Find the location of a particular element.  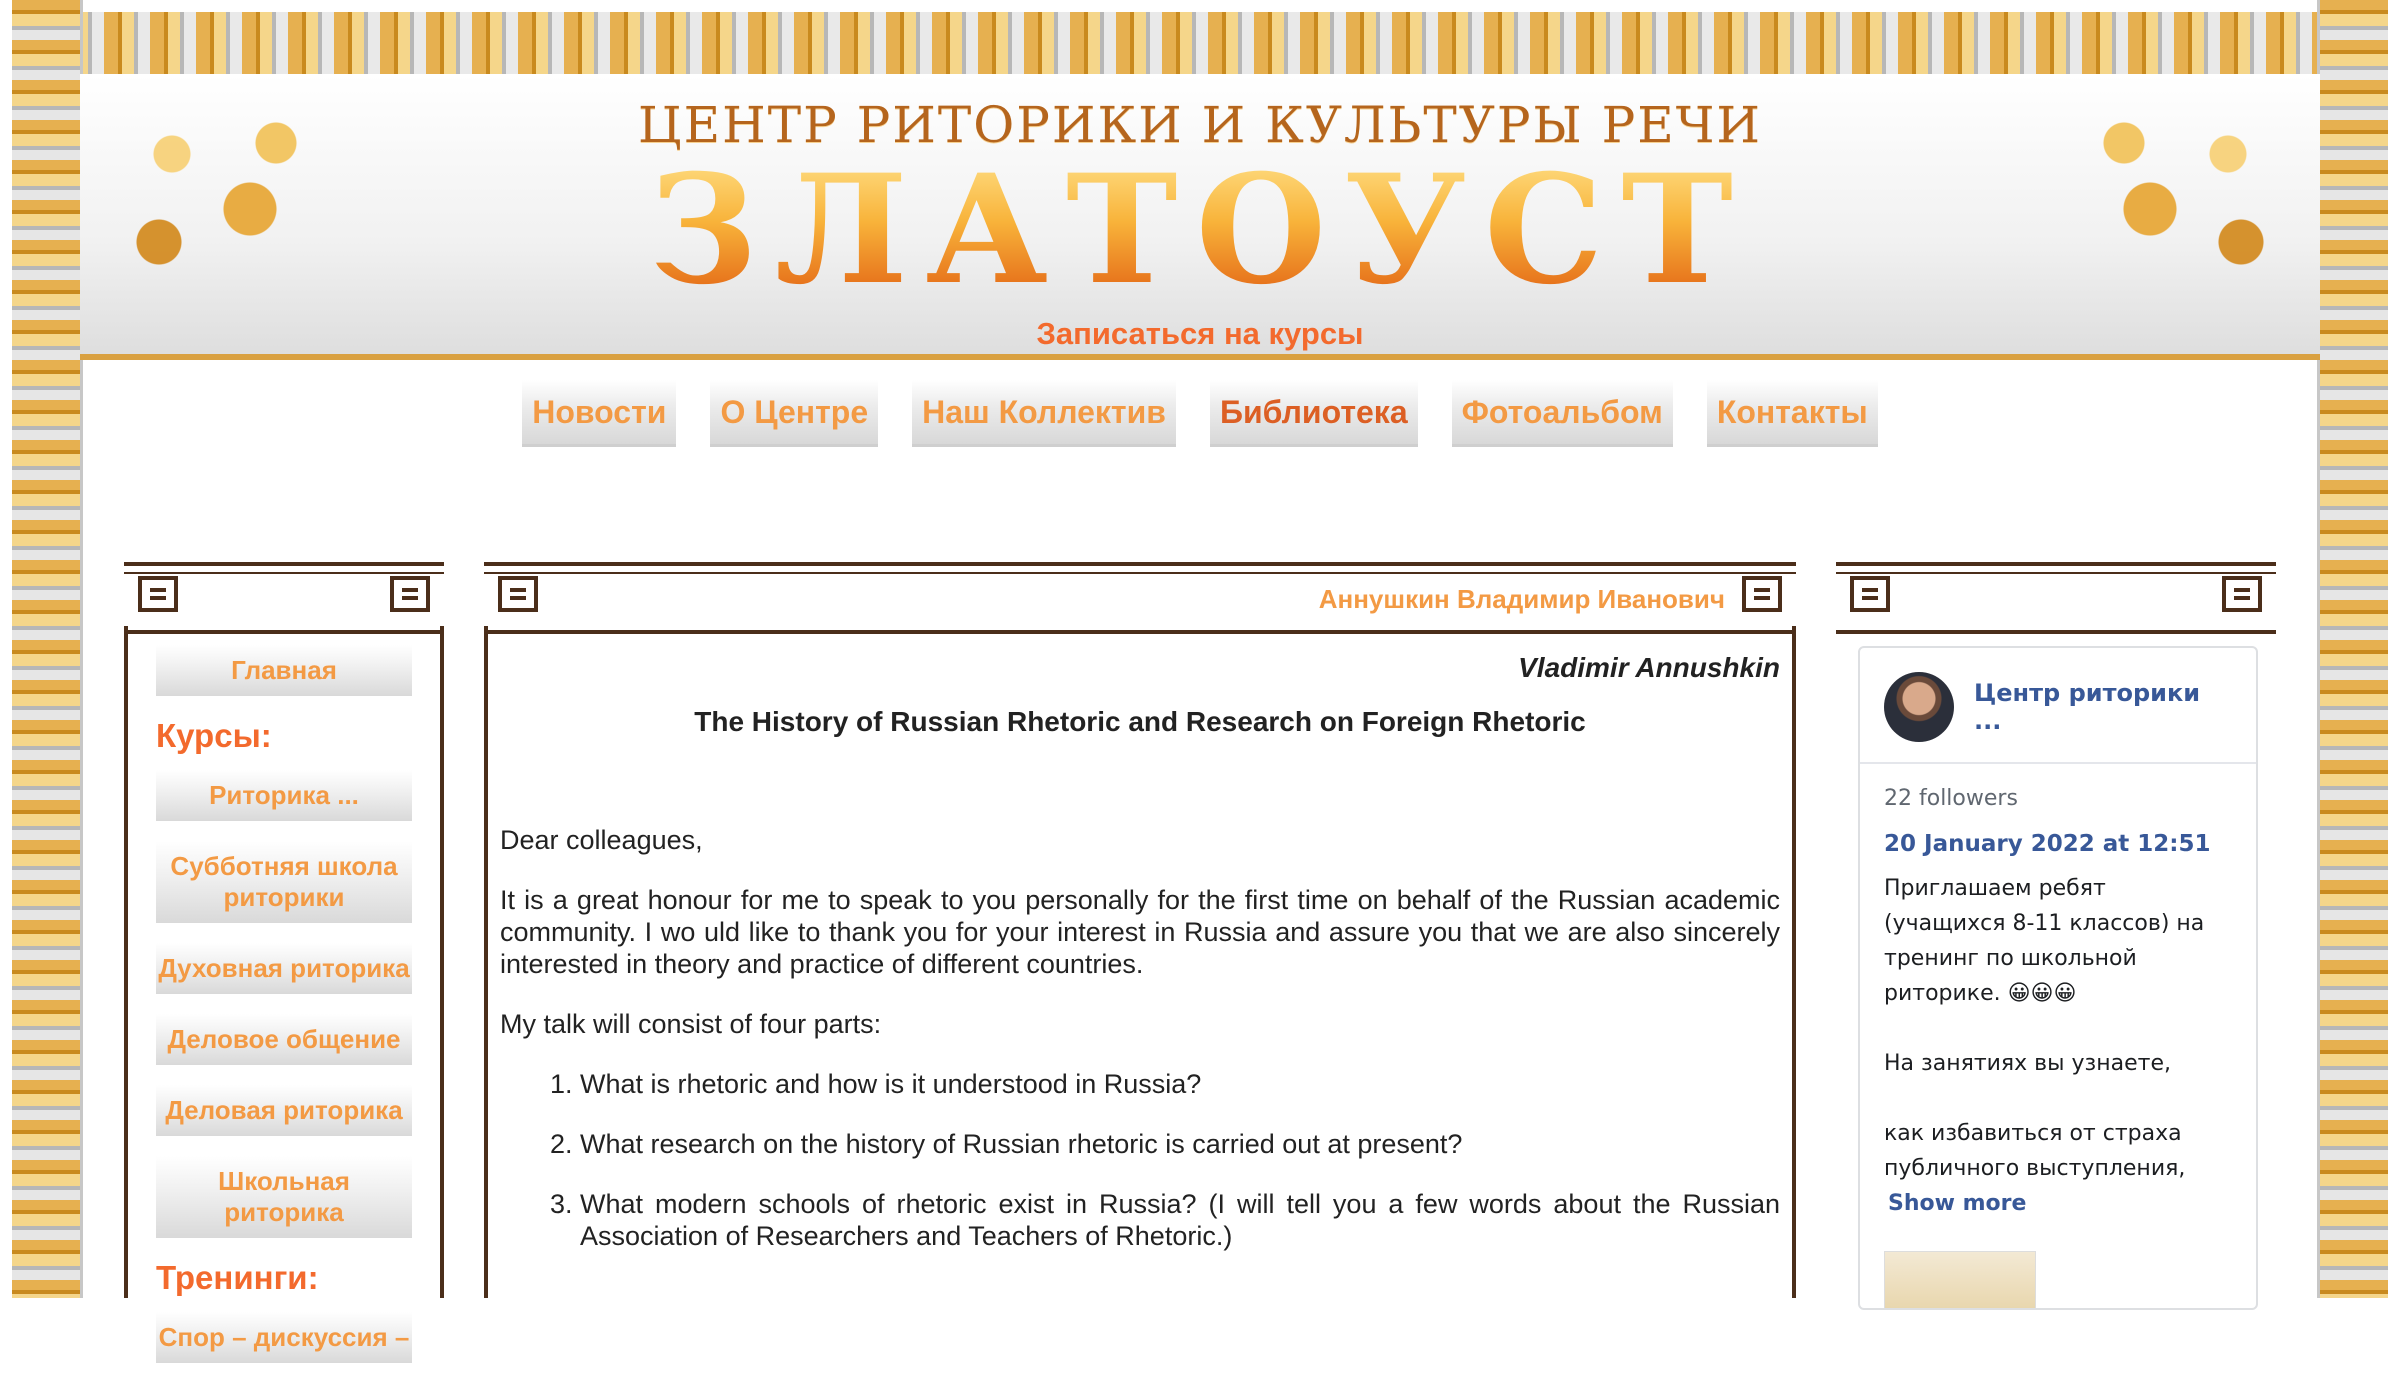

nav-contacts: Контакты is located at coordinates (1792, 413).